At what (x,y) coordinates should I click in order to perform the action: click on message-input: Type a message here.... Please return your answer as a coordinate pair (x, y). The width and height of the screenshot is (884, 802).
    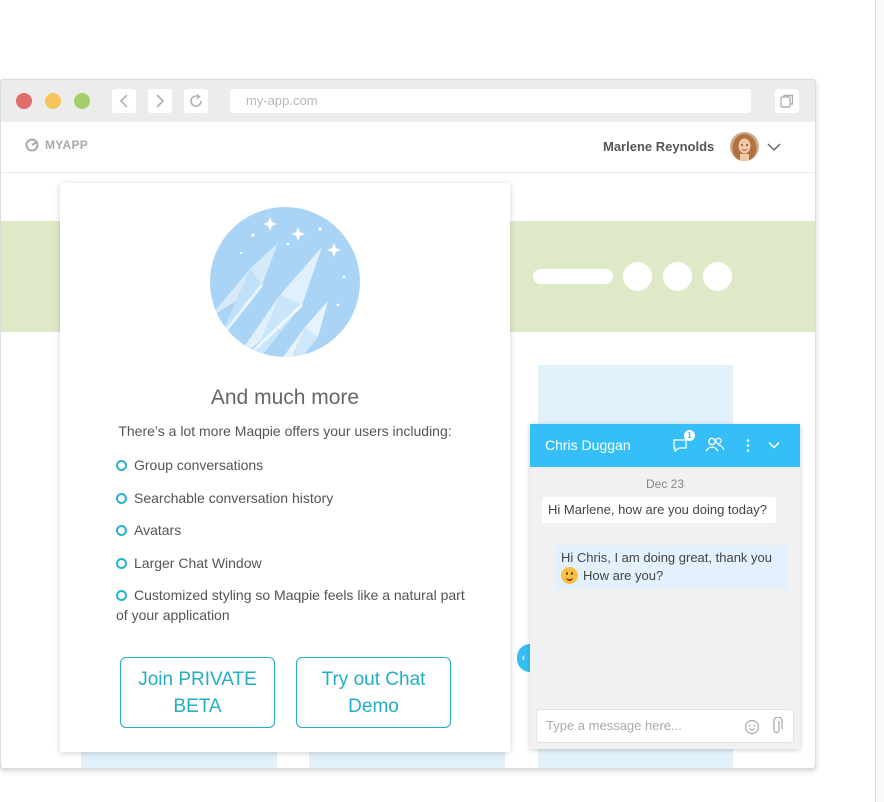
    Looking at the image, I should click on (665, 726).